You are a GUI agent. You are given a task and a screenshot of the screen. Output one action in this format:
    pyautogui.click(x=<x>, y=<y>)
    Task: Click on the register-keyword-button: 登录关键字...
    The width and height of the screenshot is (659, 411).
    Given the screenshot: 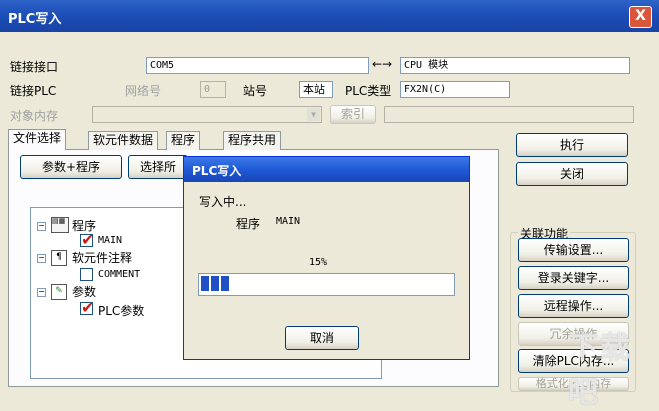 What is the action you would take?
    pyautogui.click(x=573, y=278)
    